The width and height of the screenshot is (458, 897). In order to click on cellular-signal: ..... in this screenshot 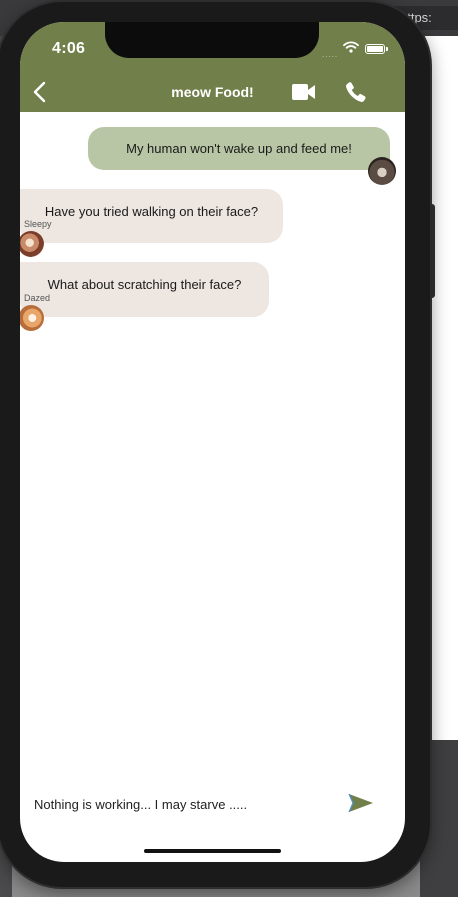, I will do `click(330, 54)`.